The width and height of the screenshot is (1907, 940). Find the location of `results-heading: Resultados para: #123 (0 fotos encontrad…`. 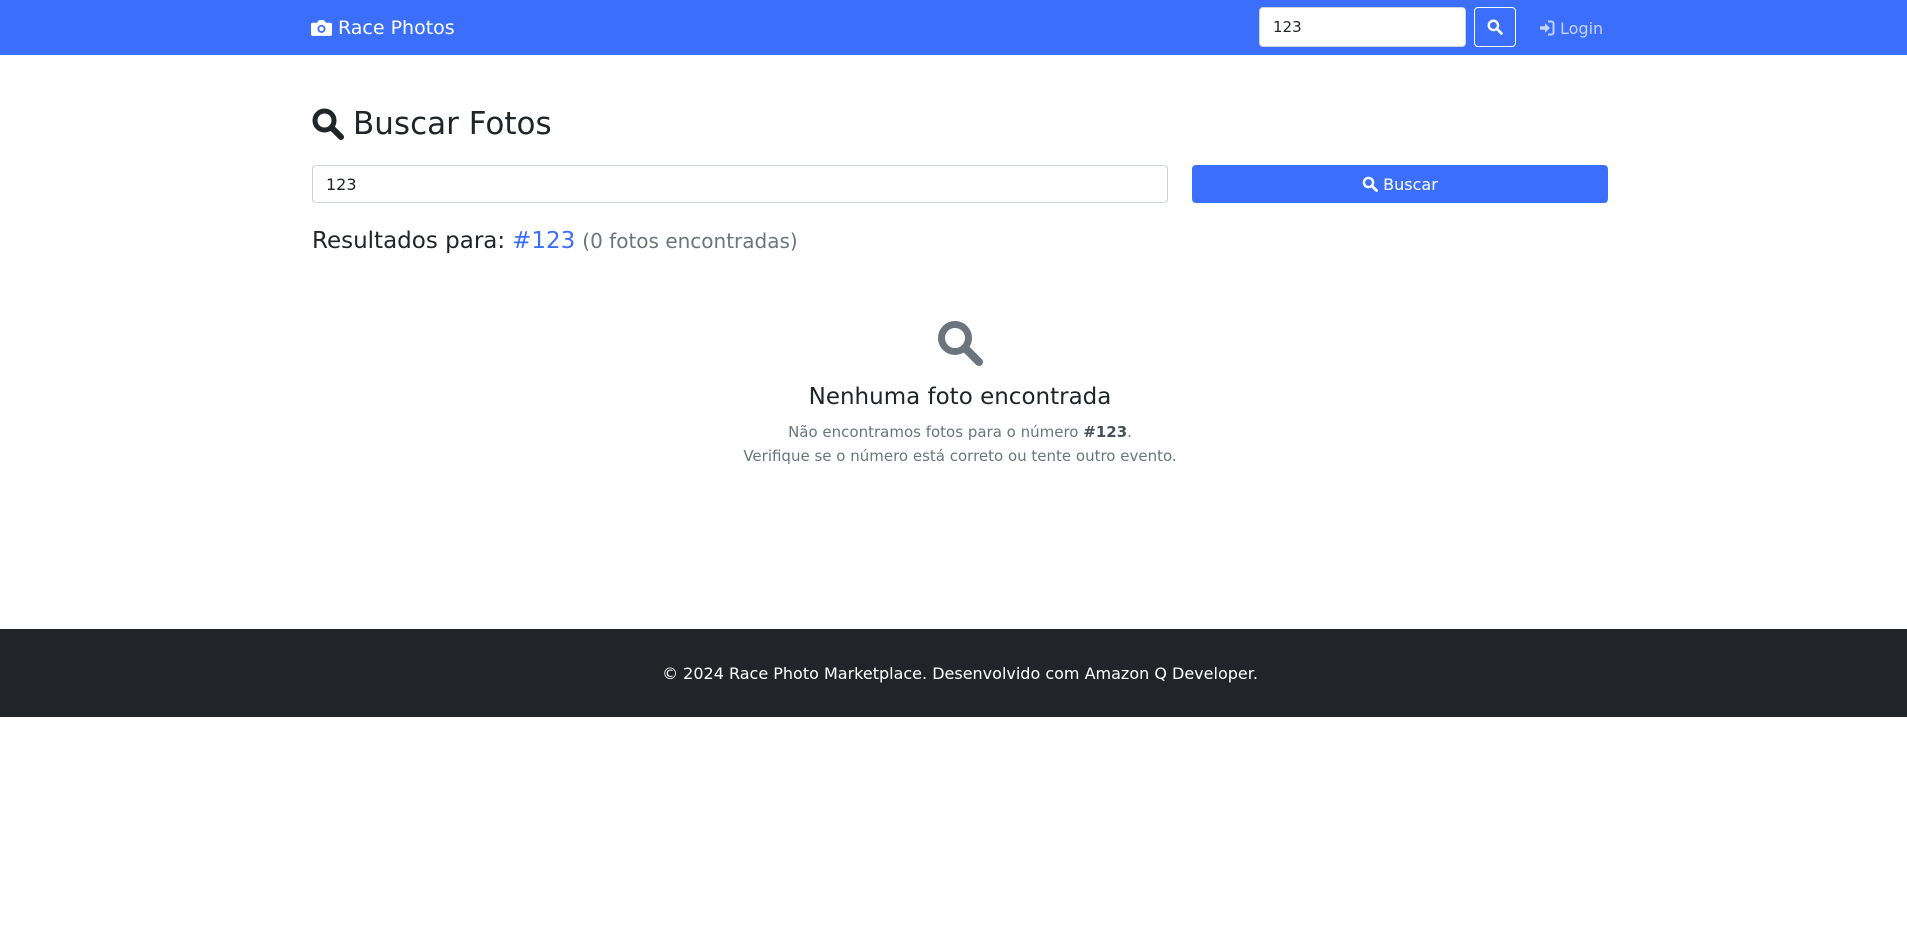

results-heading: Resultados para: #123 (0 fotos encontrad… is located at coordinates (555, 243).